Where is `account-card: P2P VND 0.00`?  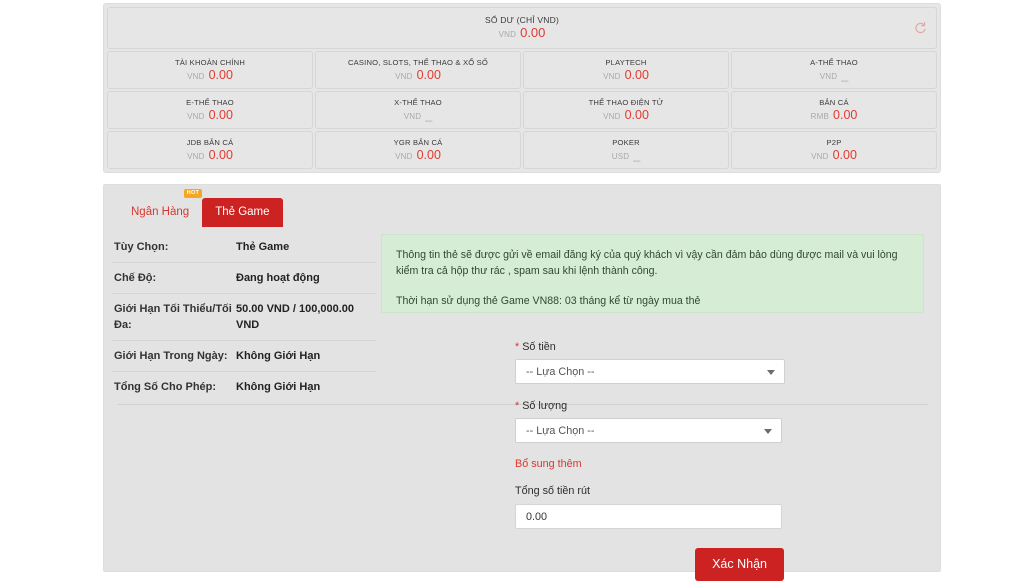 account-card: P2P VND 0.00 is located at coordinates (834, 150).